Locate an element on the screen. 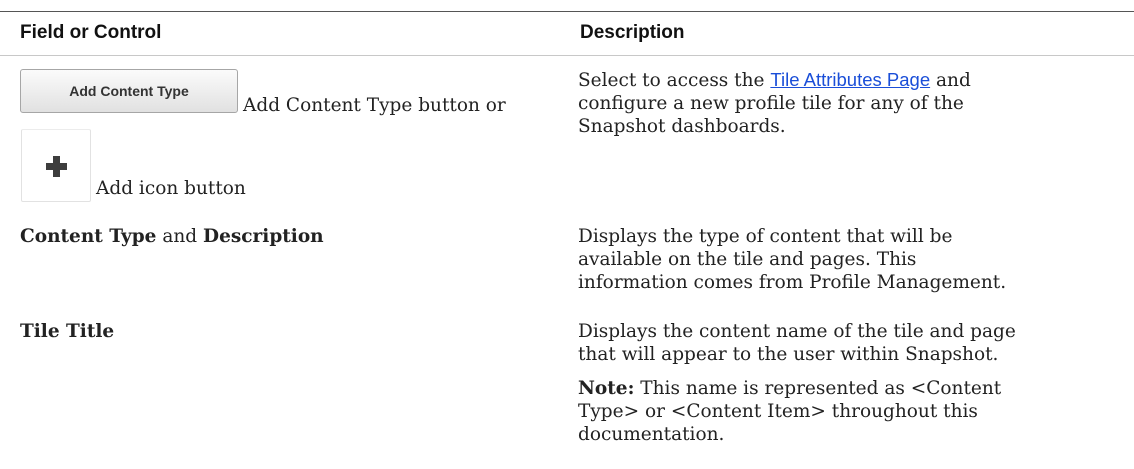  add-content-type-button: Add Content Type is located at coordinates (129, 91).